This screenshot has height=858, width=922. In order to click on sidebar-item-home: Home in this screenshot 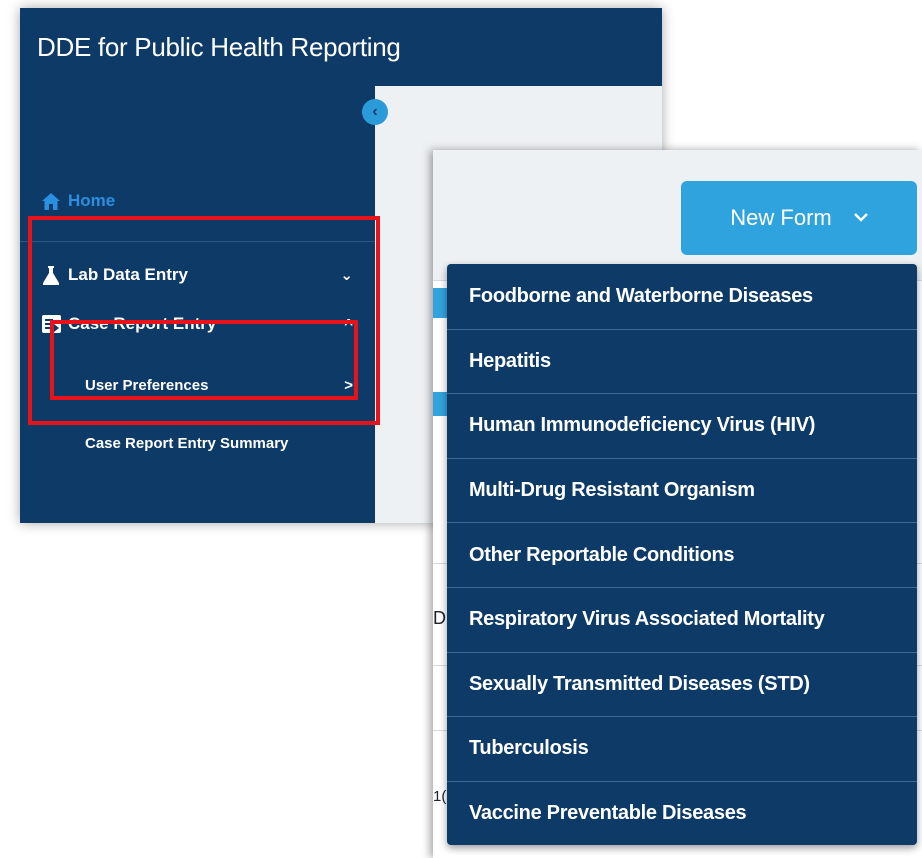, I will do `click(197, 201)`.